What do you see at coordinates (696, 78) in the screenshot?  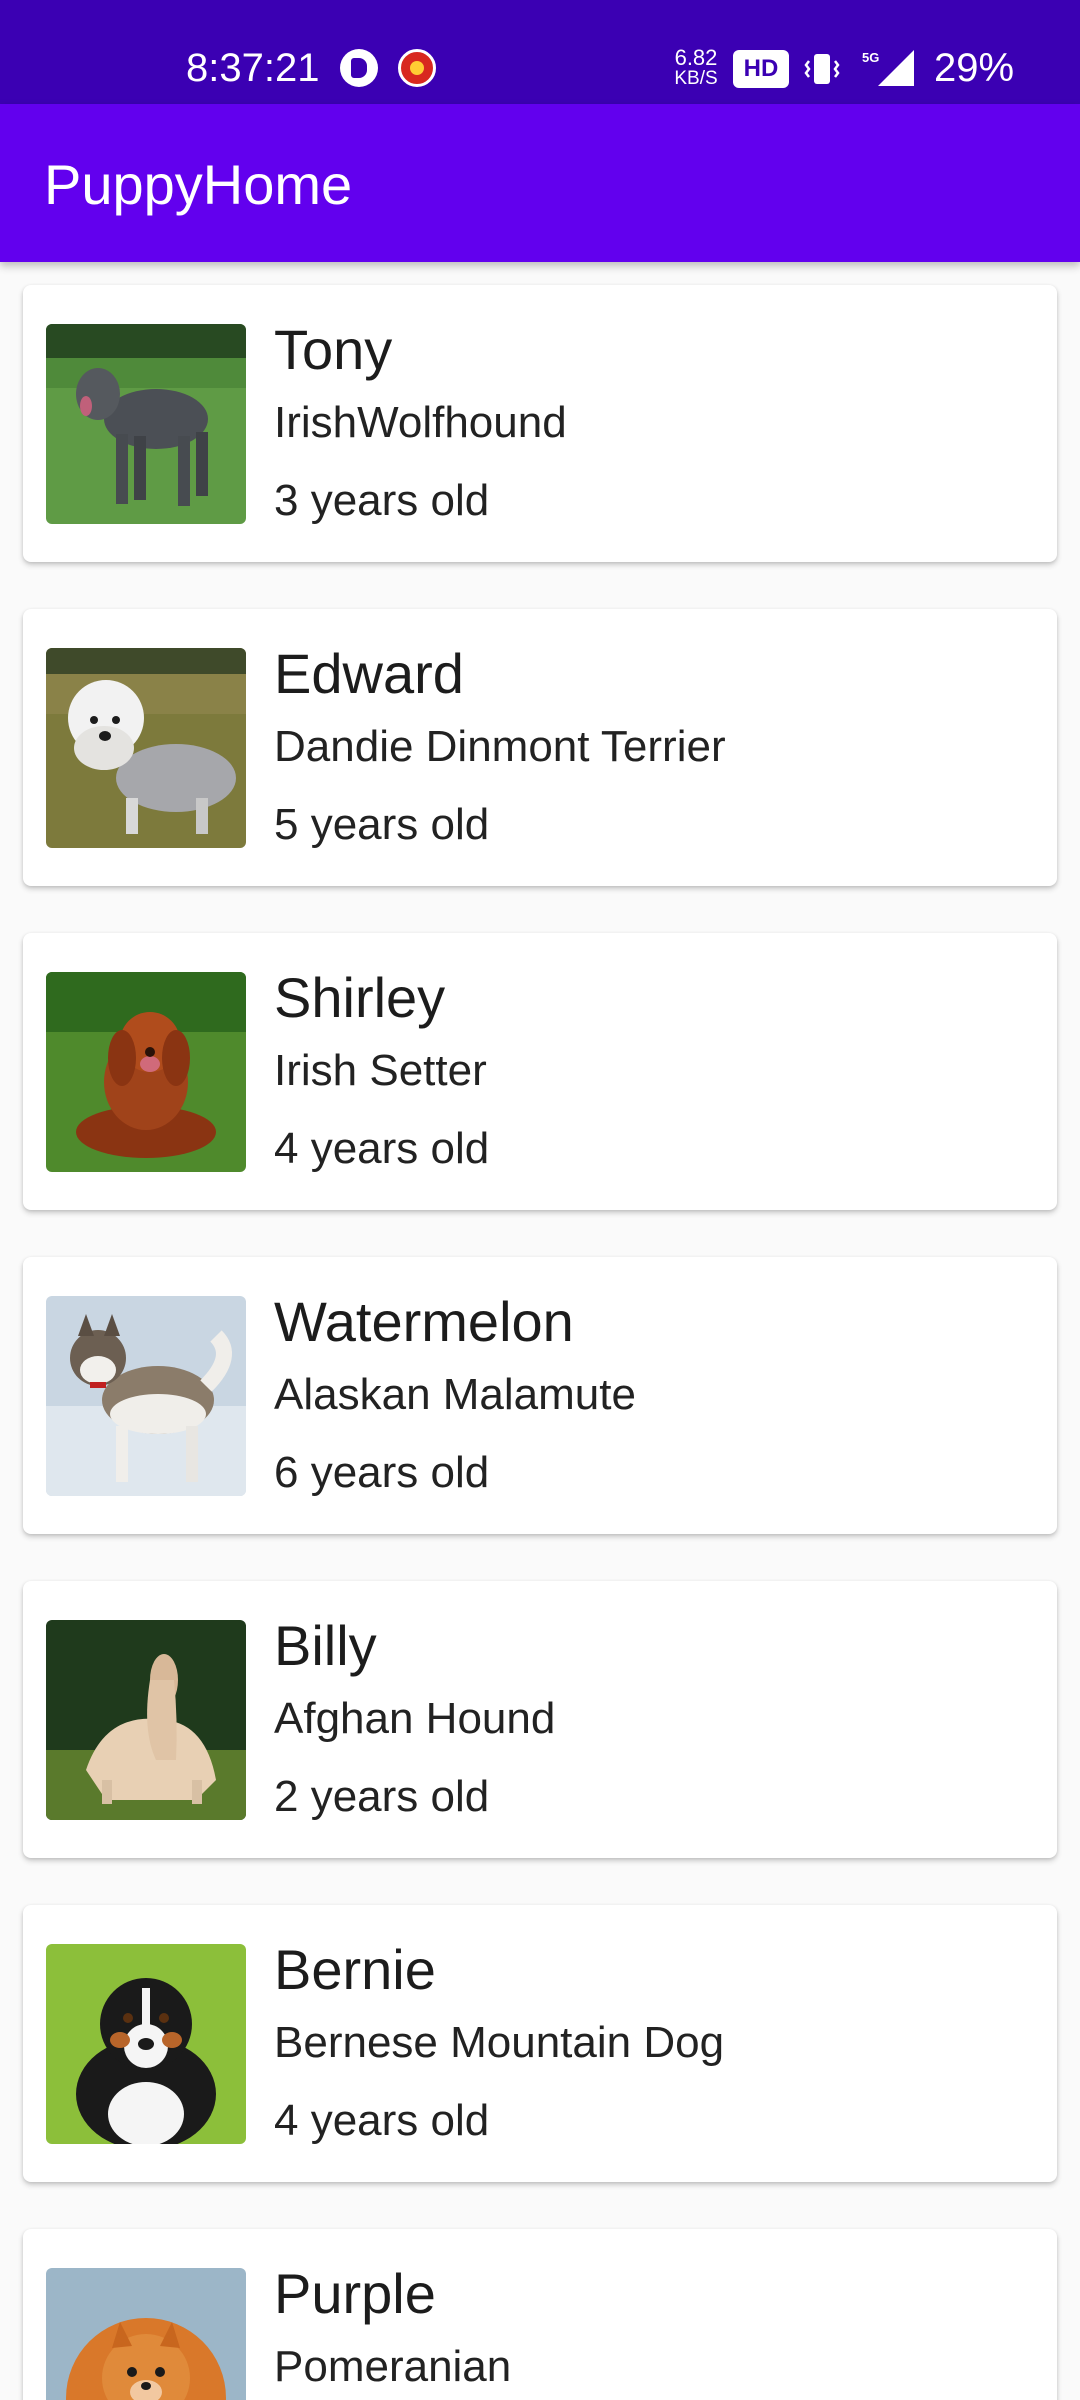 I see `network-speed-unit: KB/S` at bounding box center [696, 78].